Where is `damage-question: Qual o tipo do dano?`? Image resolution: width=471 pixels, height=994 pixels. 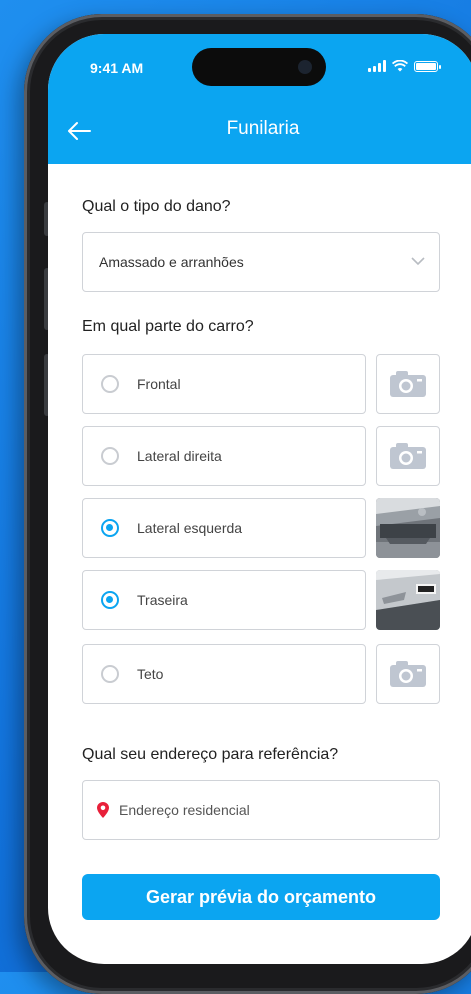 damage-question: Qual o tipo do dano? is located at coordinates (156, 206).